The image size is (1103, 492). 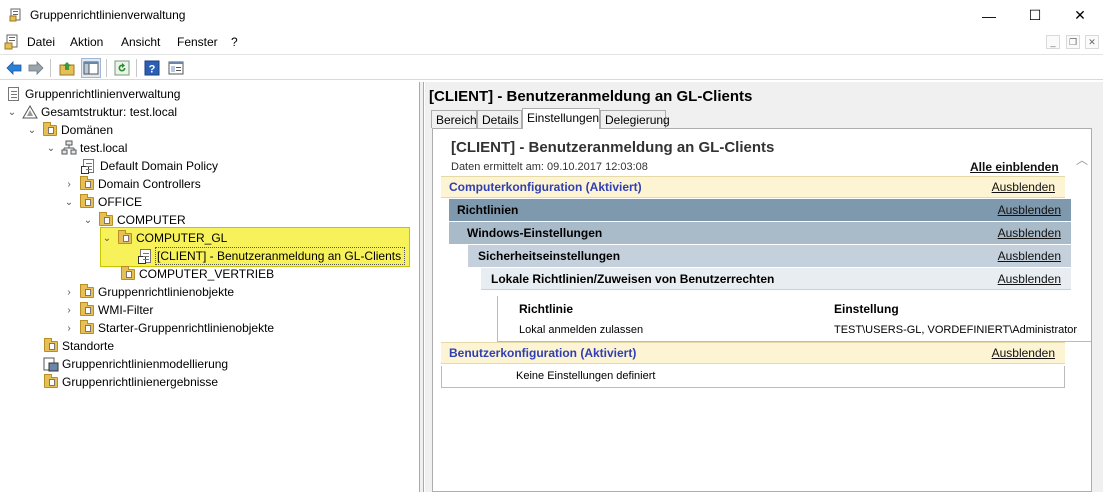 I want to click on minimize-button: —, so click(x=989, y=15).